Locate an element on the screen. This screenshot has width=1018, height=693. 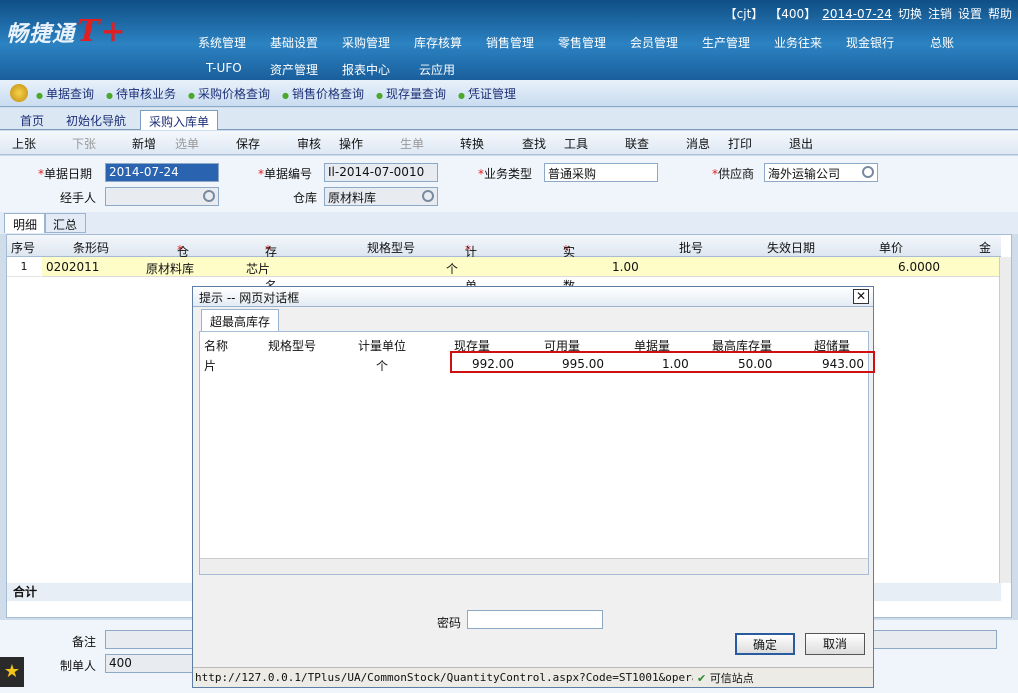
star-icon: ★ is located at coordinates (12, 672).